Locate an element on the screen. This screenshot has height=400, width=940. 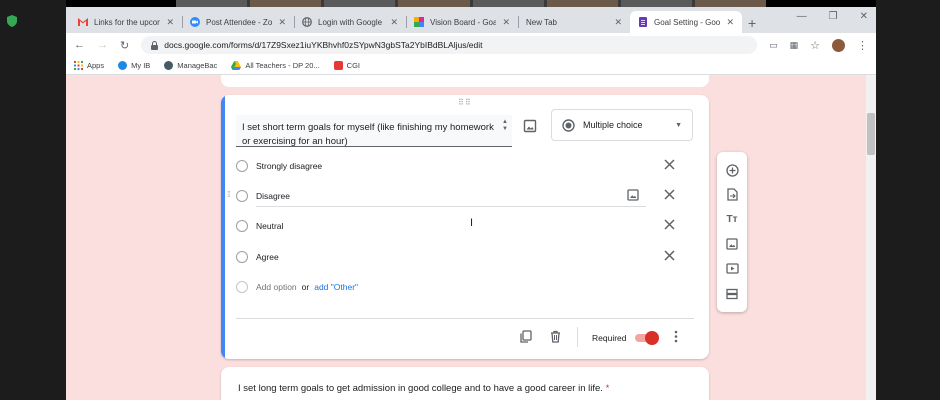
tab-zoom: Post Attendee - Zoo ✕ is located at coordinates (238, 22).